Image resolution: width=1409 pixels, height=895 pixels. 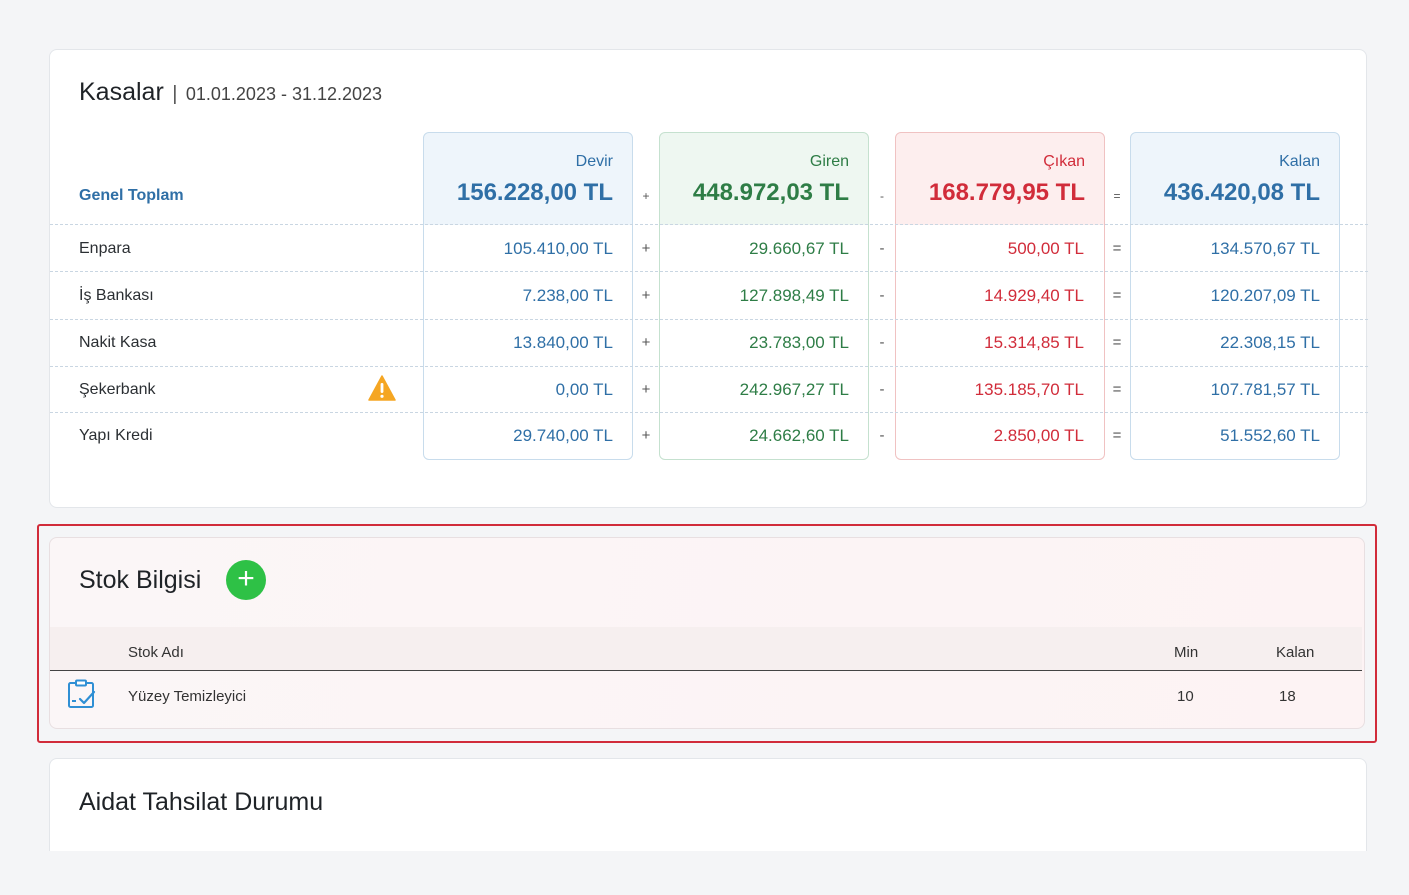 I want to click on stok-title: Stok Bilgisi, so click(x=140, y=580).